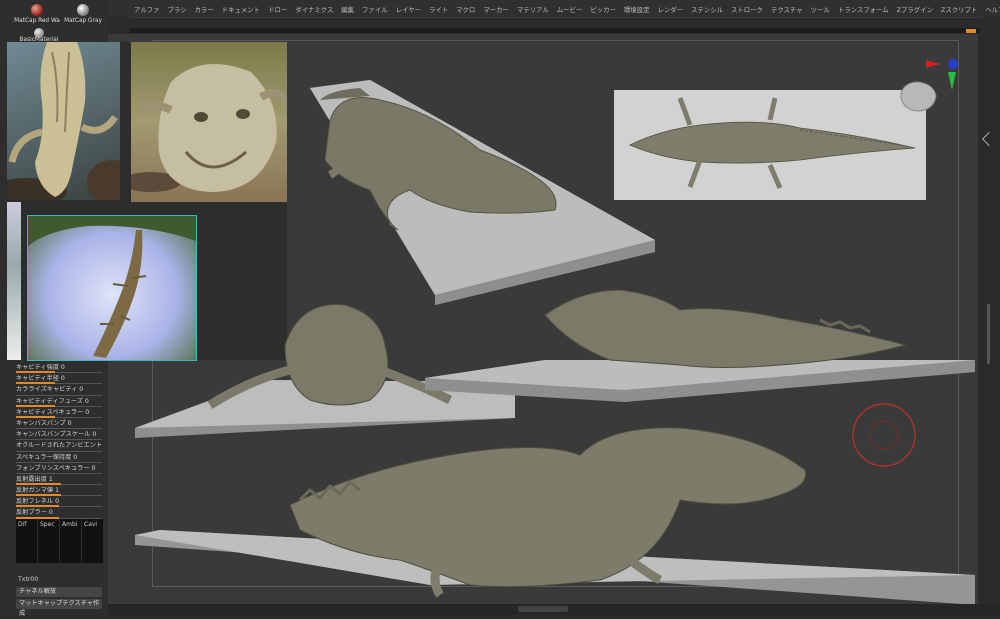 This screenshot has height=619, width=1000. Describe the element at coordinates (953, 64) in the screenshot. I see `z-axis-ball-icon` at that location.